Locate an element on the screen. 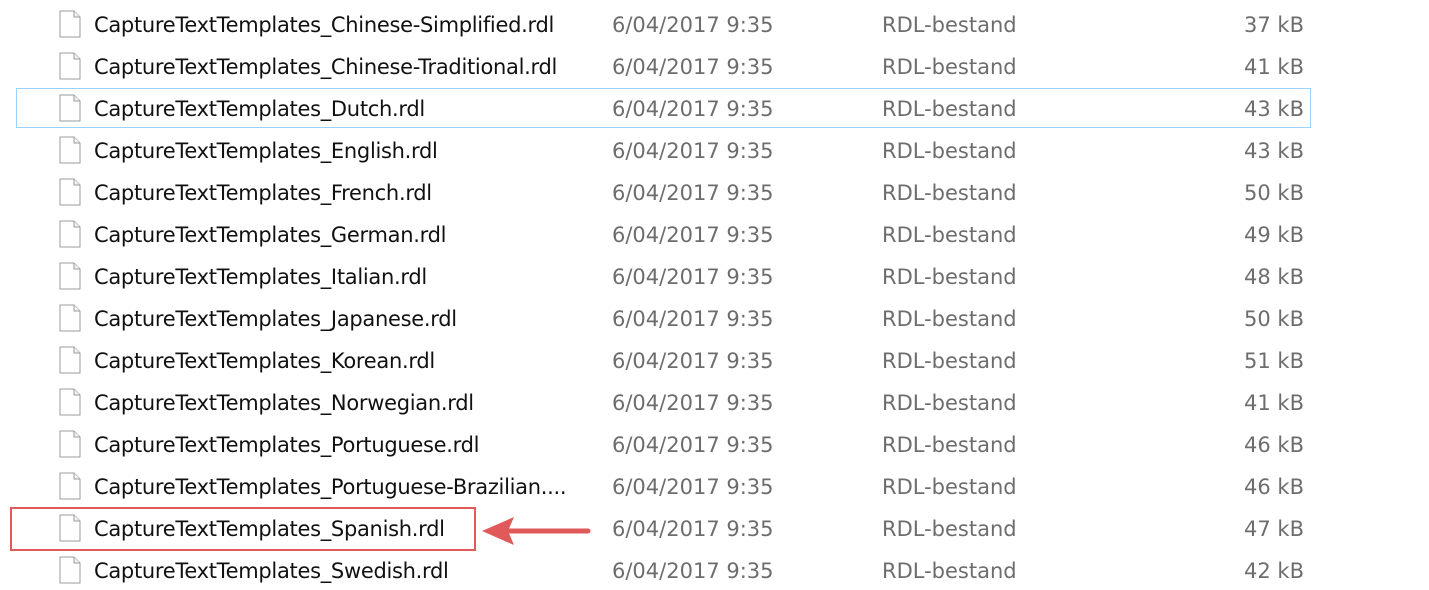  file-name: CaptureTextTemplates_Norwegian.rdl is located at coordinates (284, 403).